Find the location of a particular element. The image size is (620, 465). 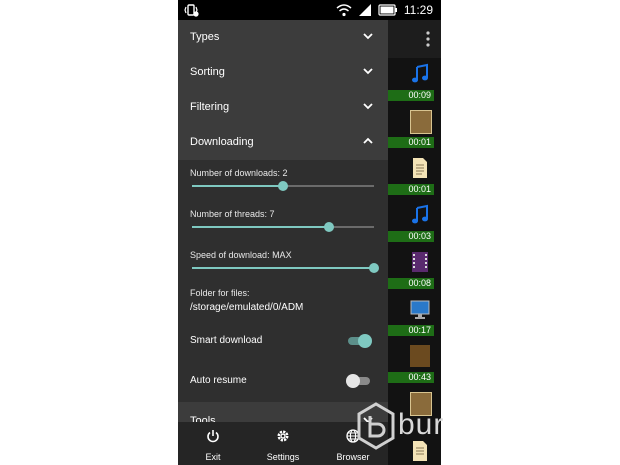

folder-label: Folder for files: is located at coordinates (220, 293).